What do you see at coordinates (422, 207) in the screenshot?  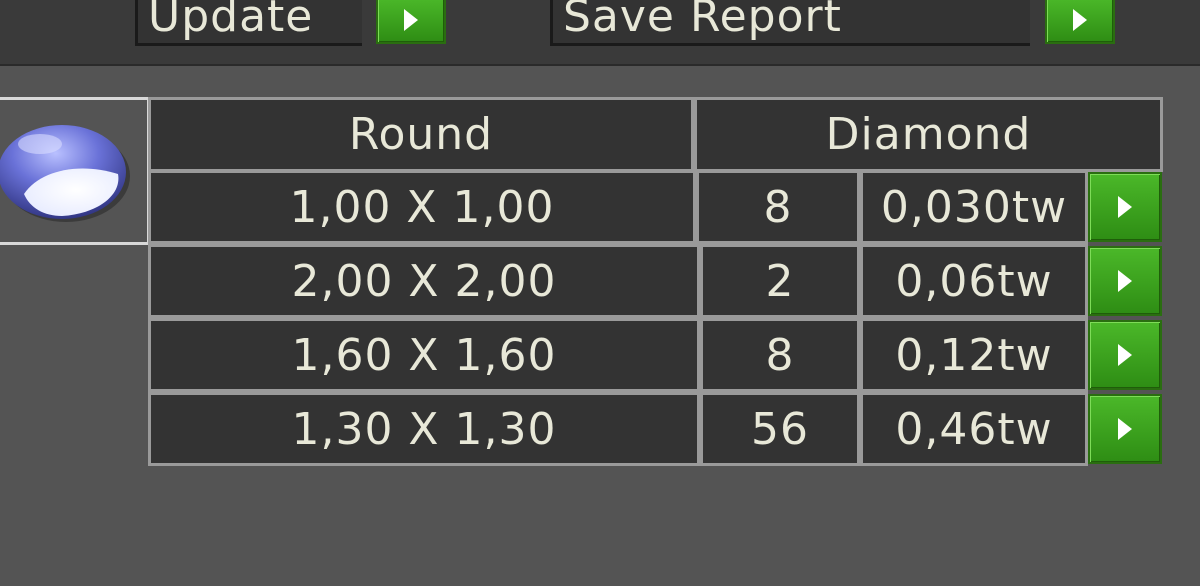 I see `row-size: 1,00 X 1,00` at bounding box center [422, 207].